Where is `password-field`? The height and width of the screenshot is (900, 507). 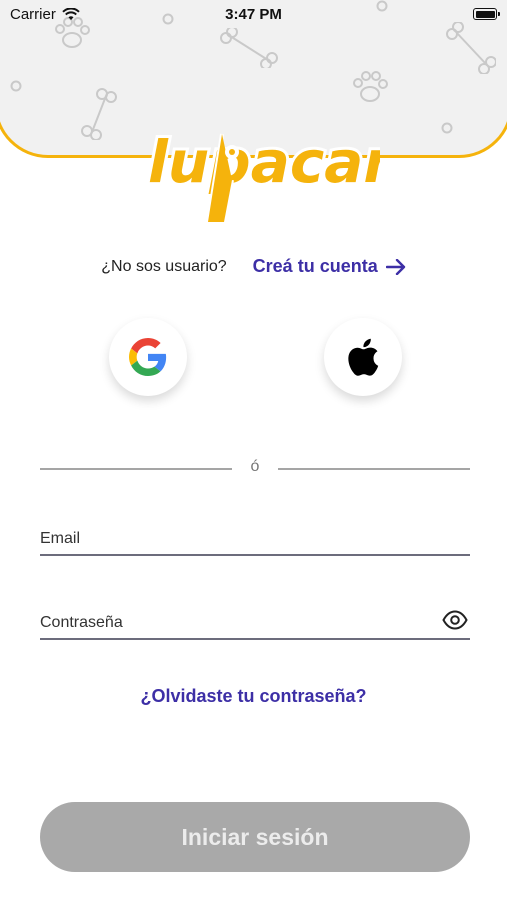 password-field is located at coordinates (255, 623).